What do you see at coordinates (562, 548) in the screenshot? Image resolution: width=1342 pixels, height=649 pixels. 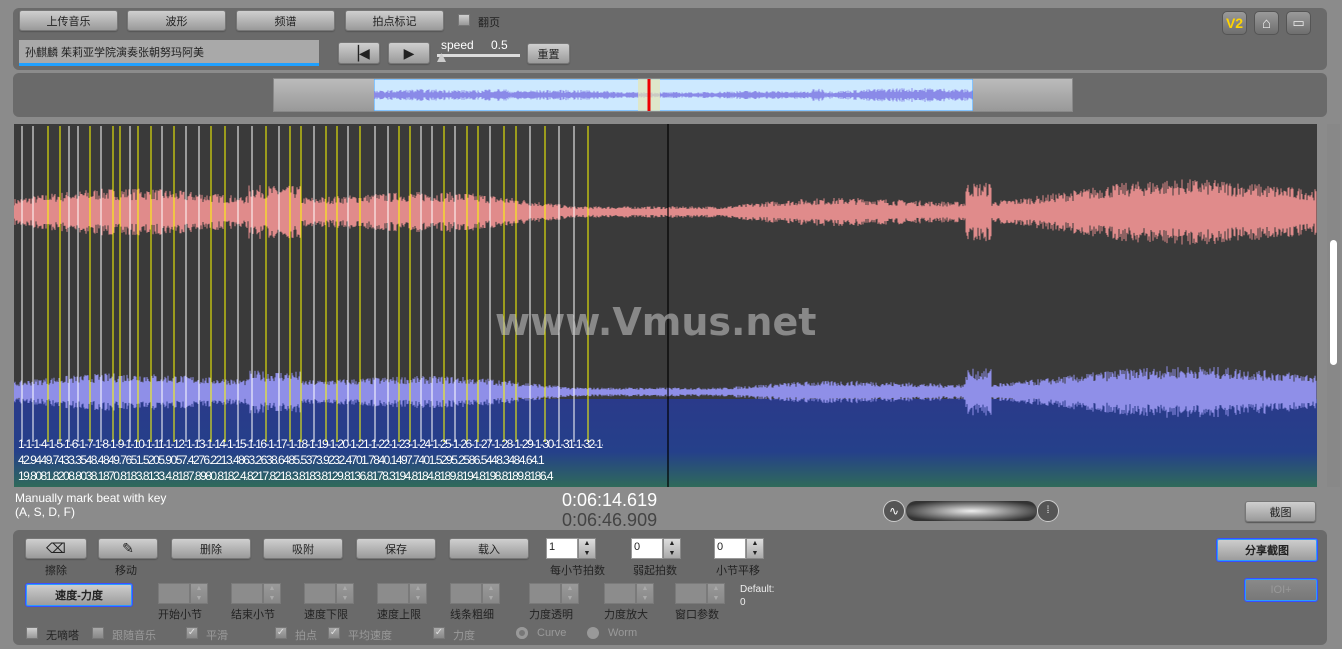 I see `beats-per-bar-input: 1` at bounding box center [562, 548].